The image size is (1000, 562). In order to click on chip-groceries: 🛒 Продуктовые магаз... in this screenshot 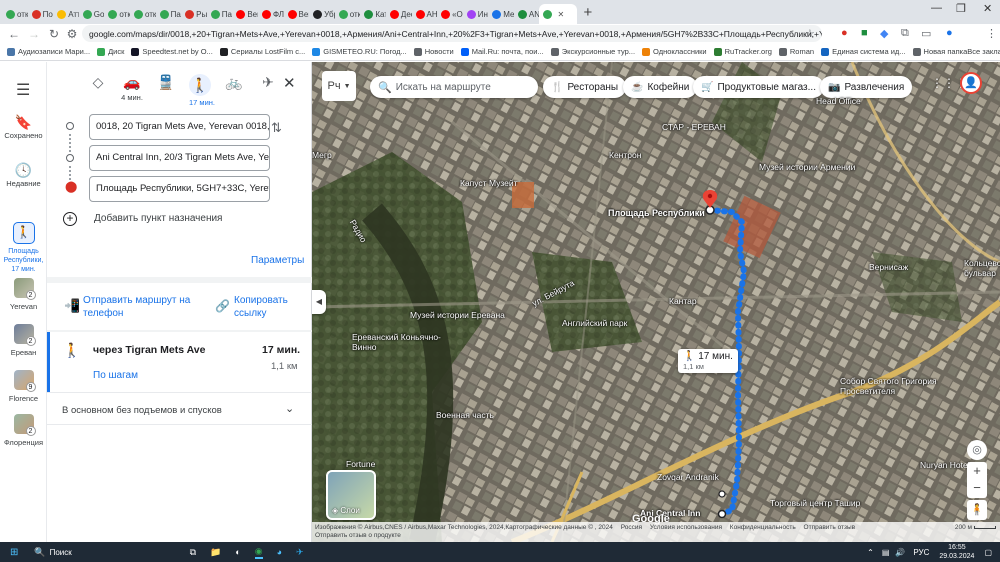, I will do `click(758, 87)`.